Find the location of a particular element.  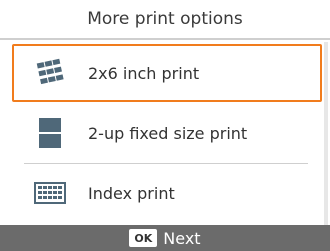

footer-bar: OK Next is located at coordinates (165, 238).